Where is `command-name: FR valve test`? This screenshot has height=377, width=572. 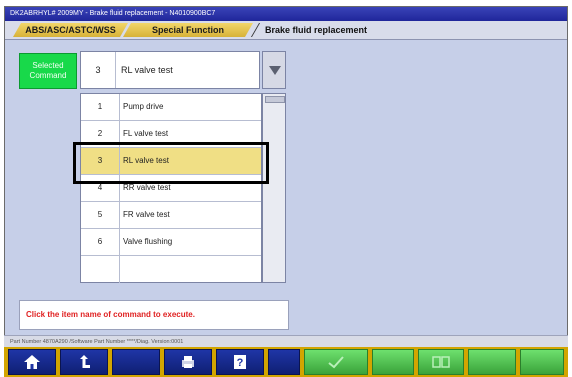
command-name: FR valve test is located at coordinates (146, 214).